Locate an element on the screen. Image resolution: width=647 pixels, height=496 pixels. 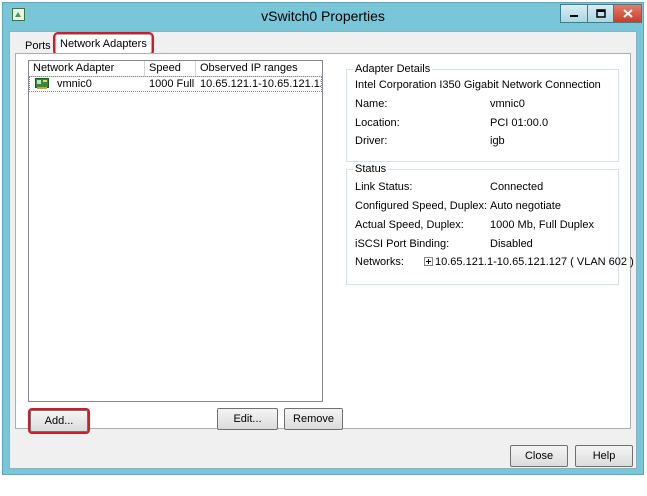
close-window-button is located at coordinates (627, 13).